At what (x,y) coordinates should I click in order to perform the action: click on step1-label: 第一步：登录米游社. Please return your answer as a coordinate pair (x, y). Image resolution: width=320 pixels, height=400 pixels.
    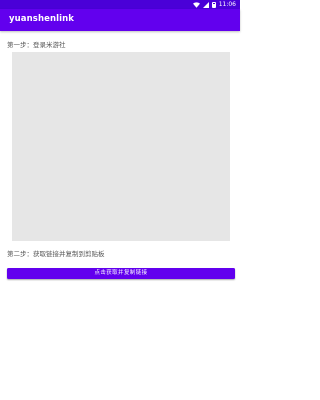
    Looking at the image, I should click on (36, 45).